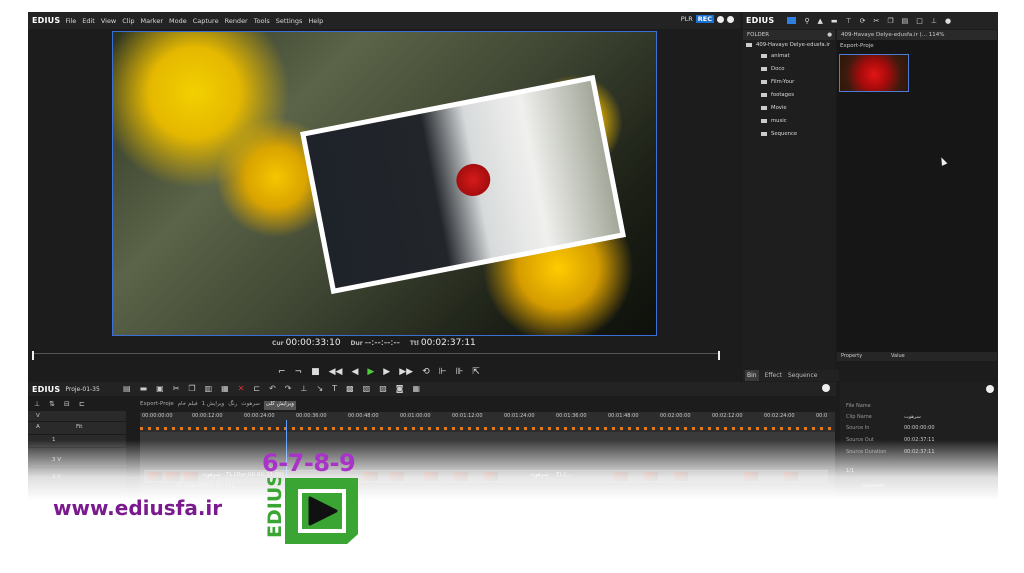 The height and width of the screenshot is (573, 1024). I want to click on replace-icon: ▦, so click(225, 388).